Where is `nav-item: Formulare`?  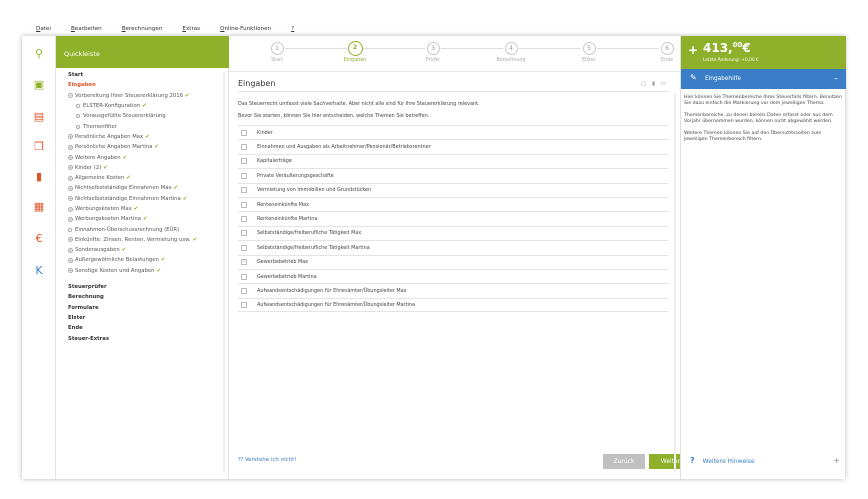
nav-item: Formulare is located at coordinates (142, 308).